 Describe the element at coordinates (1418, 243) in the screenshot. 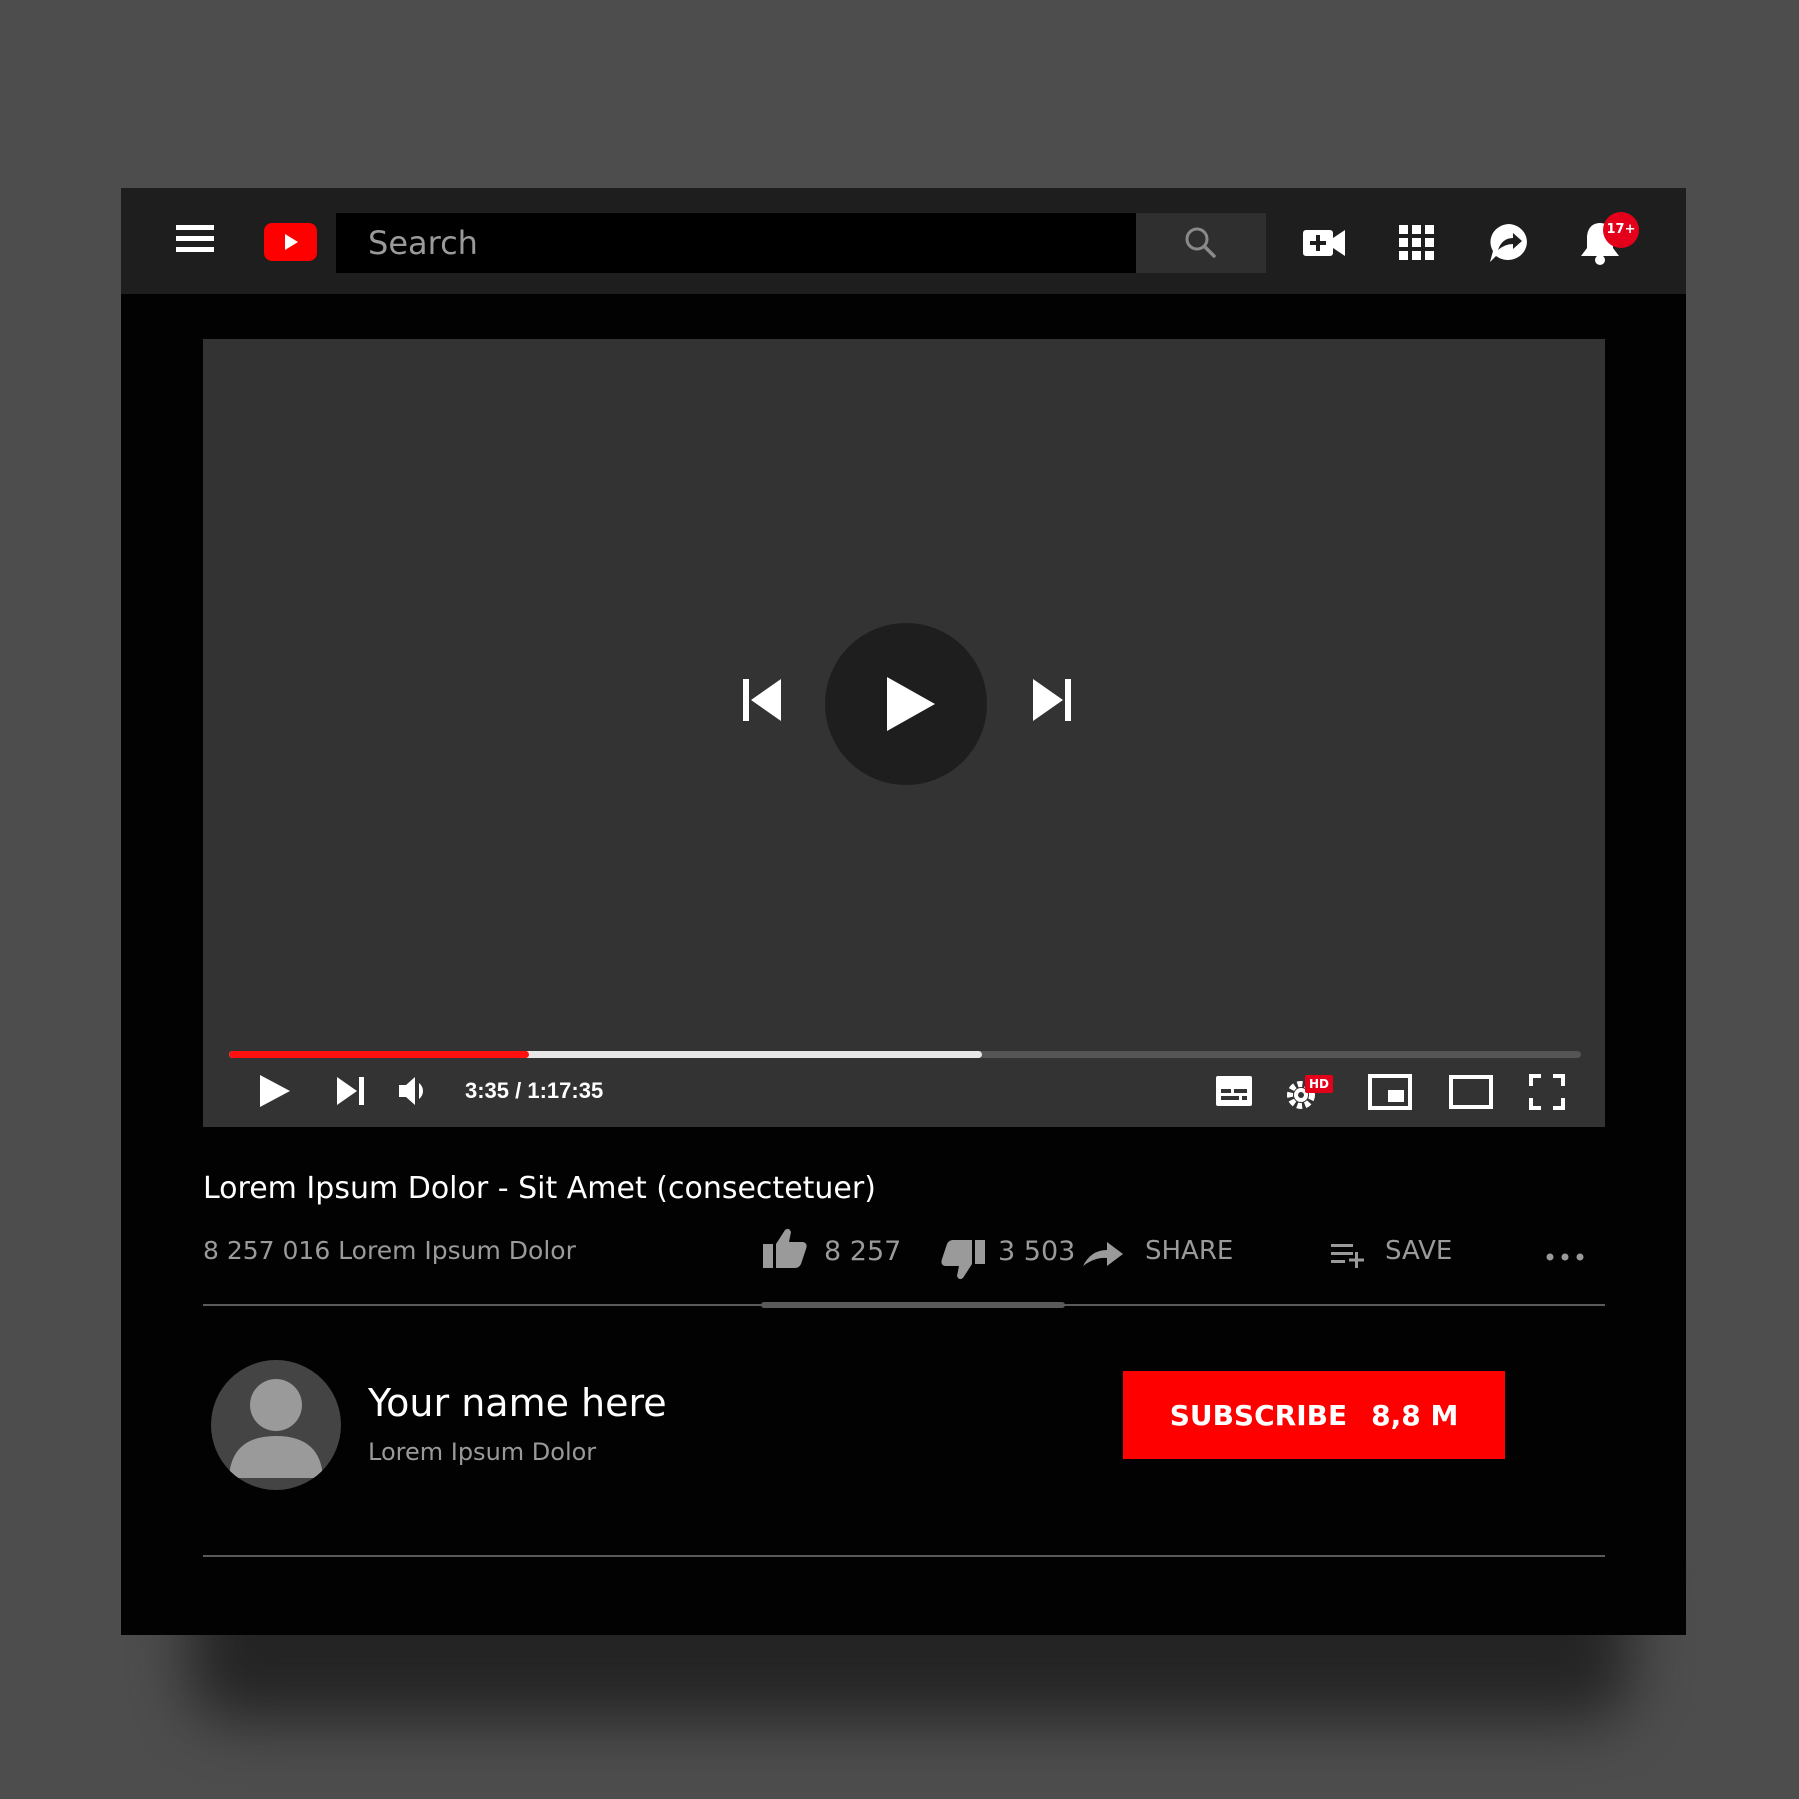

I see `apps-grid-icon` at that location.